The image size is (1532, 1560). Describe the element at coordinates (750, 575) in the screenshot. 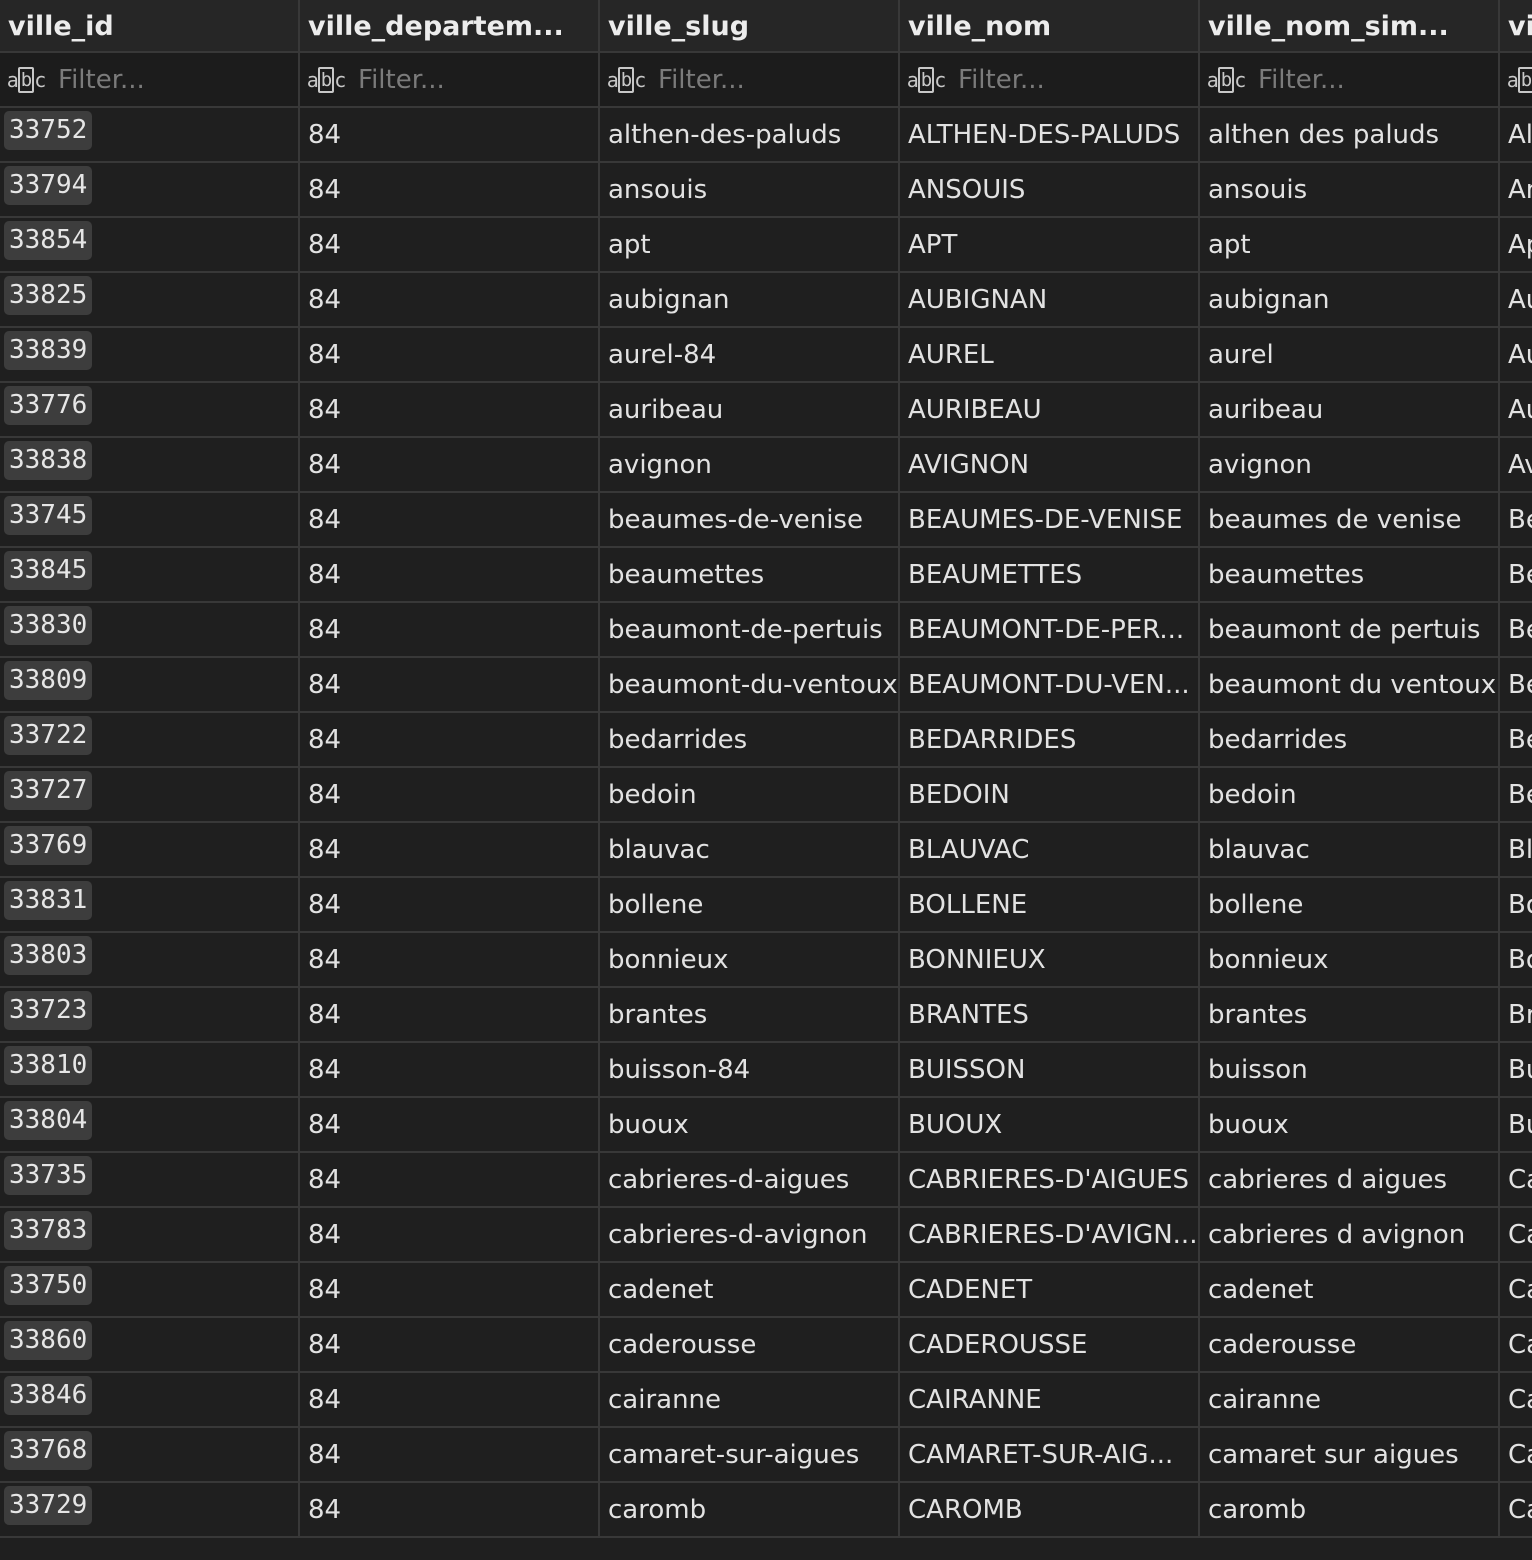

I see `cell-ville-slug: beaumettes` at that location.